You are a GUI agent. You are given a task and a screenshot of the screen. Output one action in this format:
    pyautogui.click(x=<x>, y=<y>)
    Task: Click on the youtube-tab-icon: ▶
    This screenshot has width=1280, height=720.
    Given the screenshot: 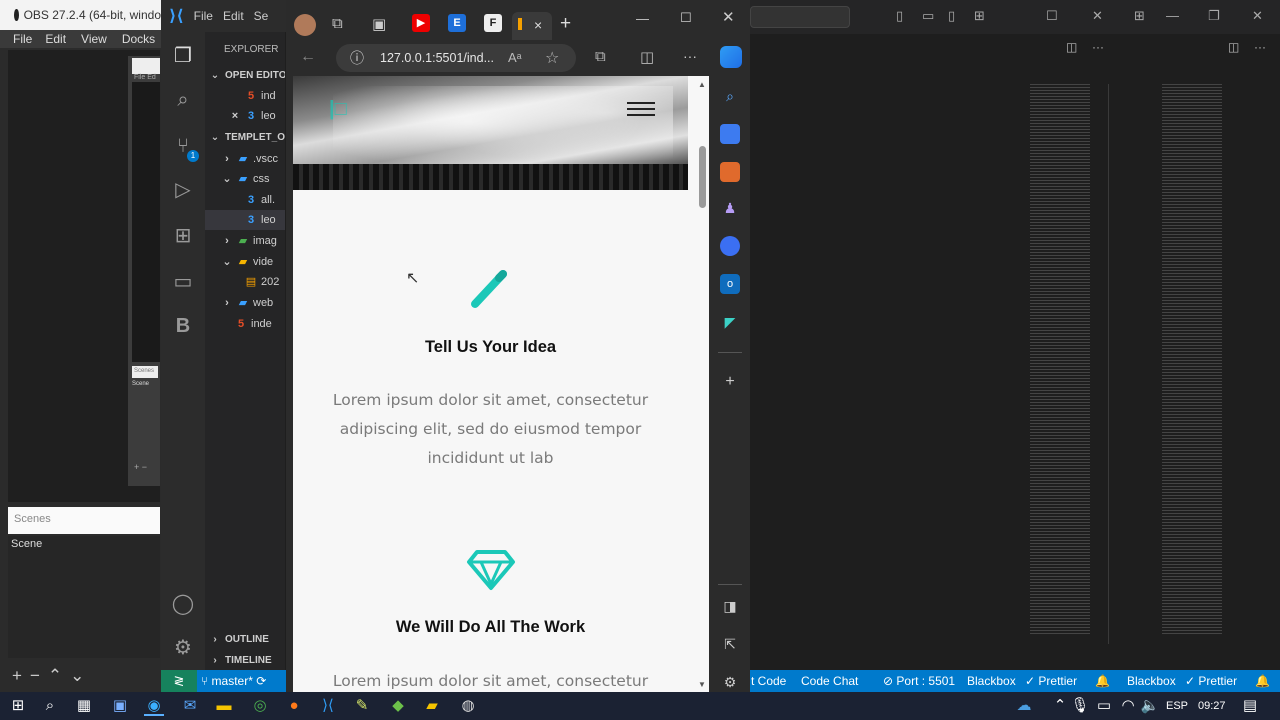 What is the action you would take?
    pyautogui.click(x=421, y=23)
    